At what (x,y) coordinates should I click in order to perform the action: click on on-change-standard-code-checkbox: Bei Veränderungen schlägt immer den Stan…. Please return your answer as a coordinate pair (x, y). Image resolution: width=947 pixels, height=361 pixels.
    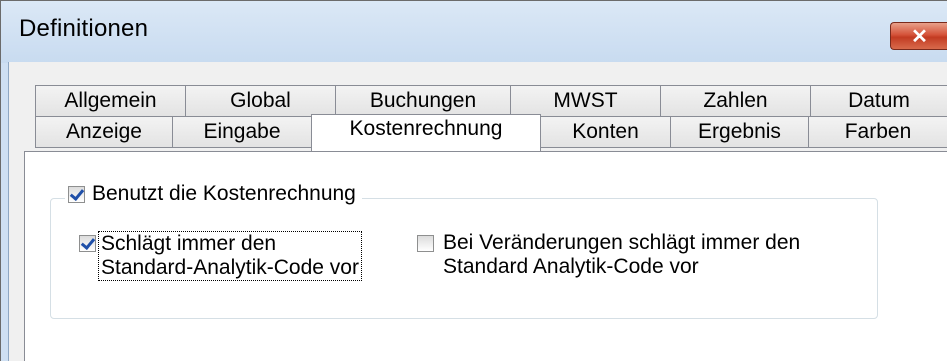
    Looking at the image, I should click on (608, 255).